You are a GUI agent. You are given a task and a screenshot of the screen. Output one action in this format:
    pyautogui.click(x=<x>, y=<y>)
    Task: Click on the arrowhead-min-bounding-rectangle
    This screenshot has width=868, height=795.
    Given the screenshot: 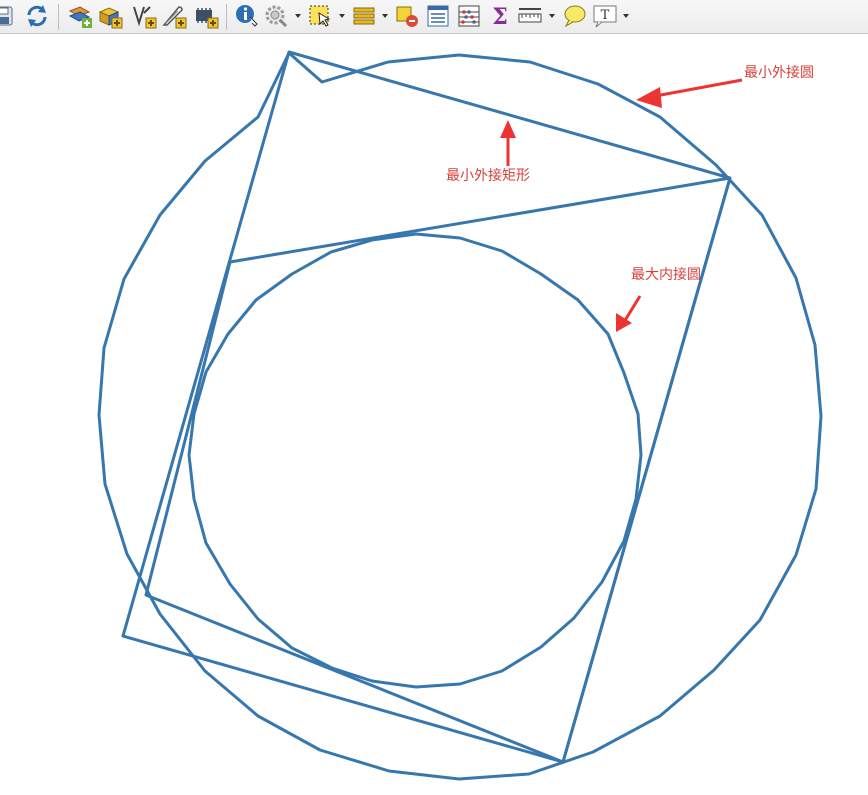 What is the action you would take?
    pyautogui.click(x=508, y=129)
    